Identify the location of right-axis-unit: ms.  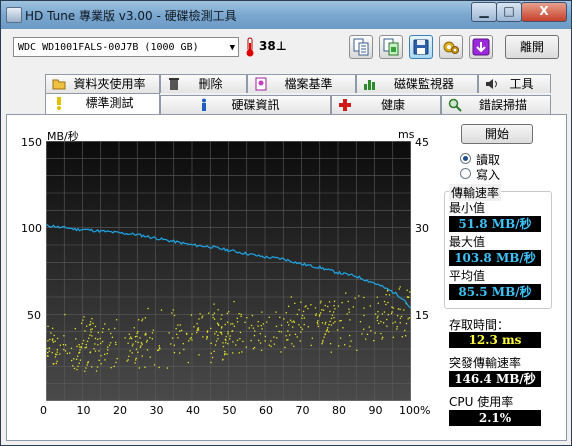
(406, 134).